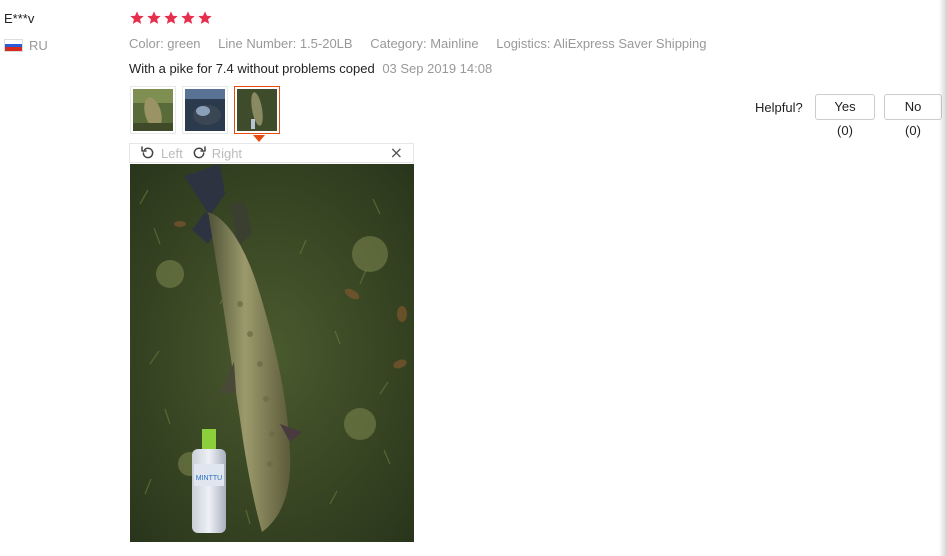 The height and width of the screenshot is (556, 947). What do you see at coordinates (19, 18) in the screenshot?
I see `reviewer-name: E***v` at bounding box center [19, 18].